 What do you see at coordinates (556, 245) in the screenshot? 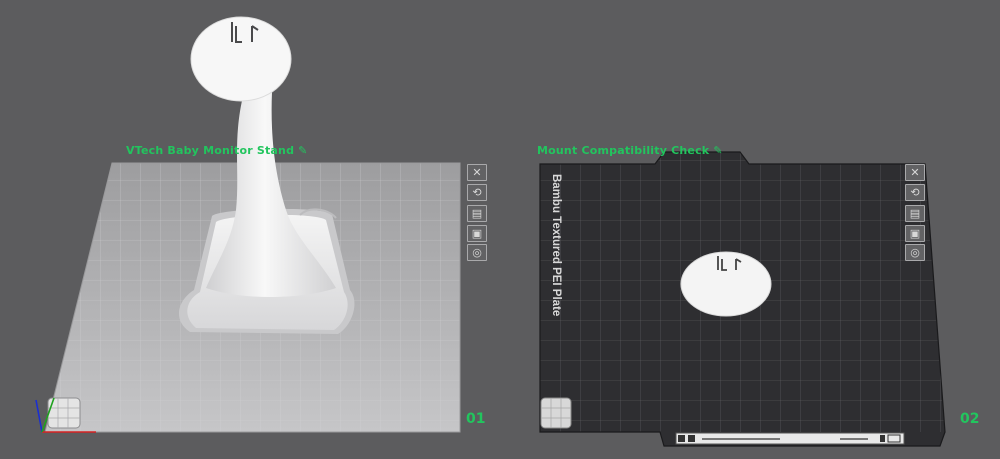
I see `plate-type-label: Bambu Textured PEI Plate` at bounding box center [556, 245].